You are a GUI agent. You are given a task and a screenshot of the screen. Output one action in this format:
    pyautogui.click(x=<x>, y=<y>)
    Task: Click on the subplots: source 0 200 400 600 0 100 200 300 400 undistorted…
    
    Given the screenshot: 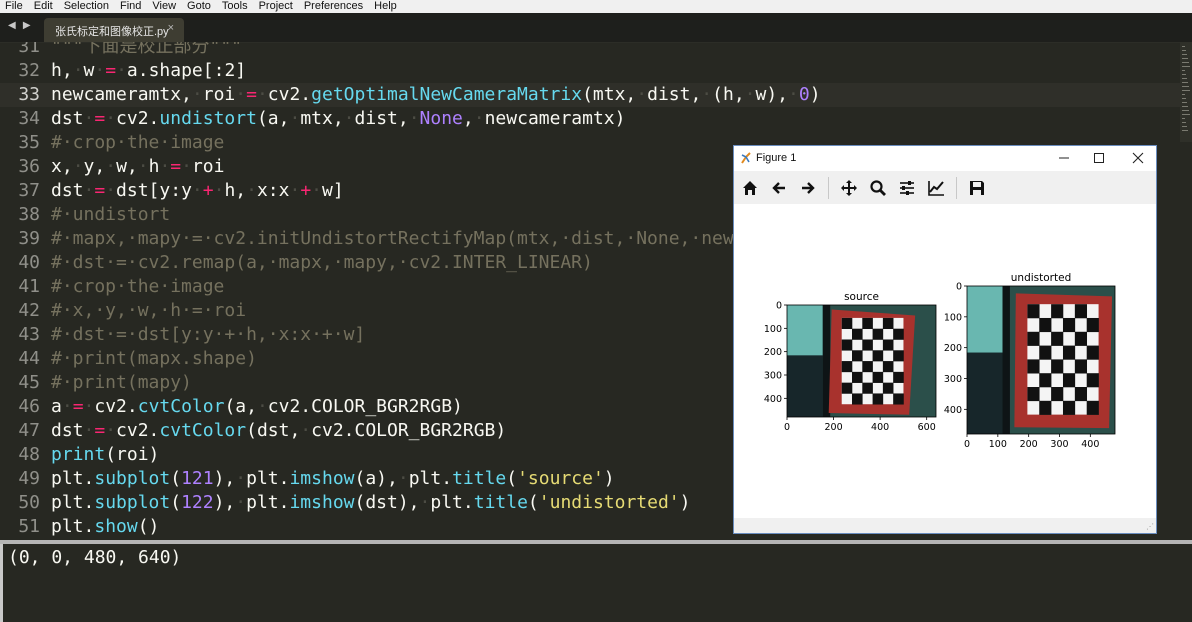 What is the action you would take?
    pyautogui.click(x=940, y=361)
    